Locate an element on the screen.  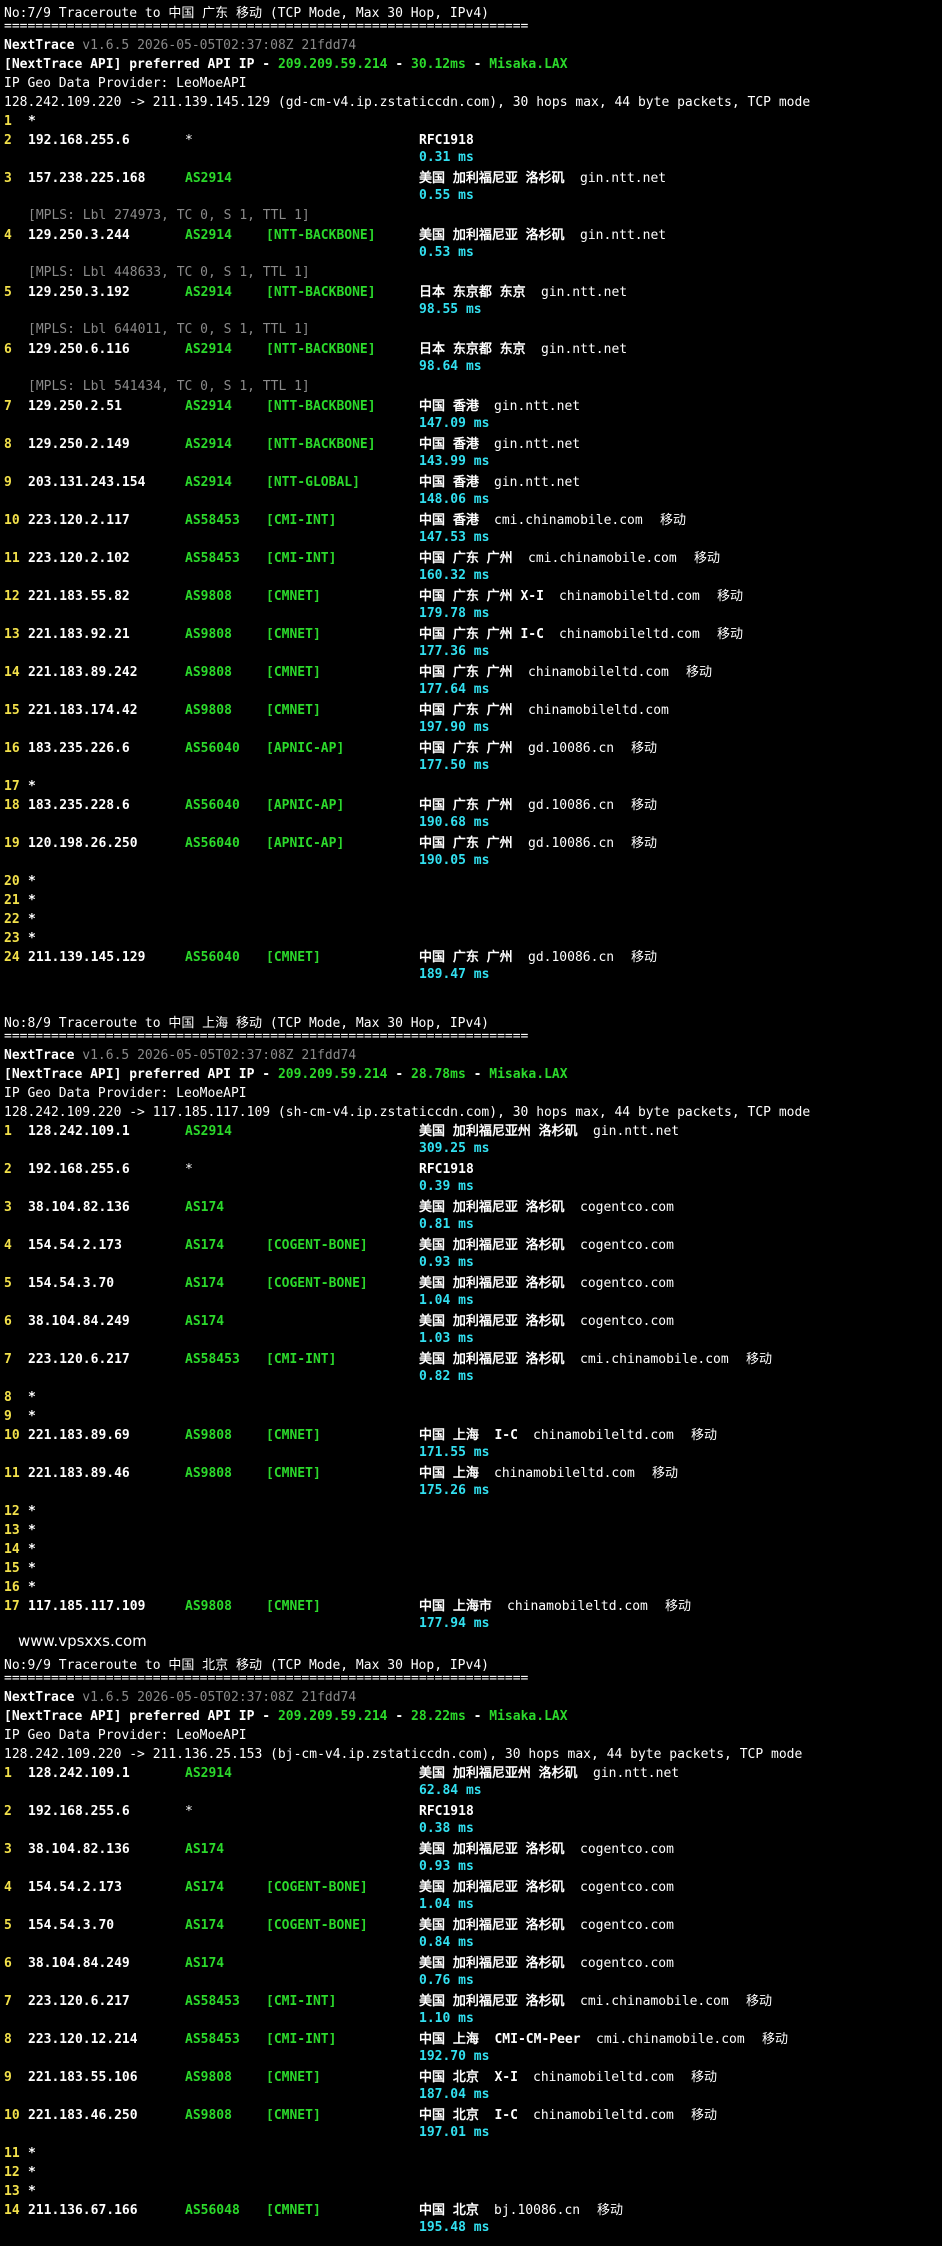
api-ip: 209.209.59.214 is located at coordinates (332, 1074).